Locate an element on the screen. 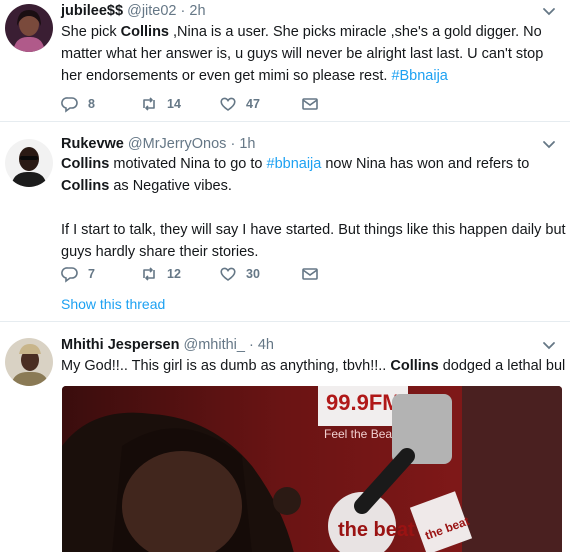  tweet-text-segment: motivated Nina to go to is located at coordinates (188, 164).